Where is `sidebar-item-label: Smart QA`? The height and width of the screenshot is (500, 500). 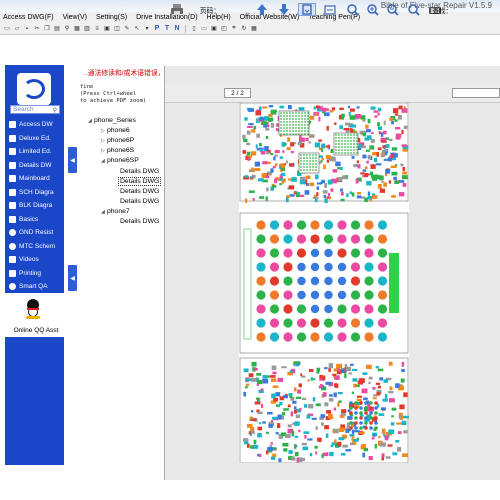 sidebar-item-label: Smart QA is located at coordinates (33, 287).